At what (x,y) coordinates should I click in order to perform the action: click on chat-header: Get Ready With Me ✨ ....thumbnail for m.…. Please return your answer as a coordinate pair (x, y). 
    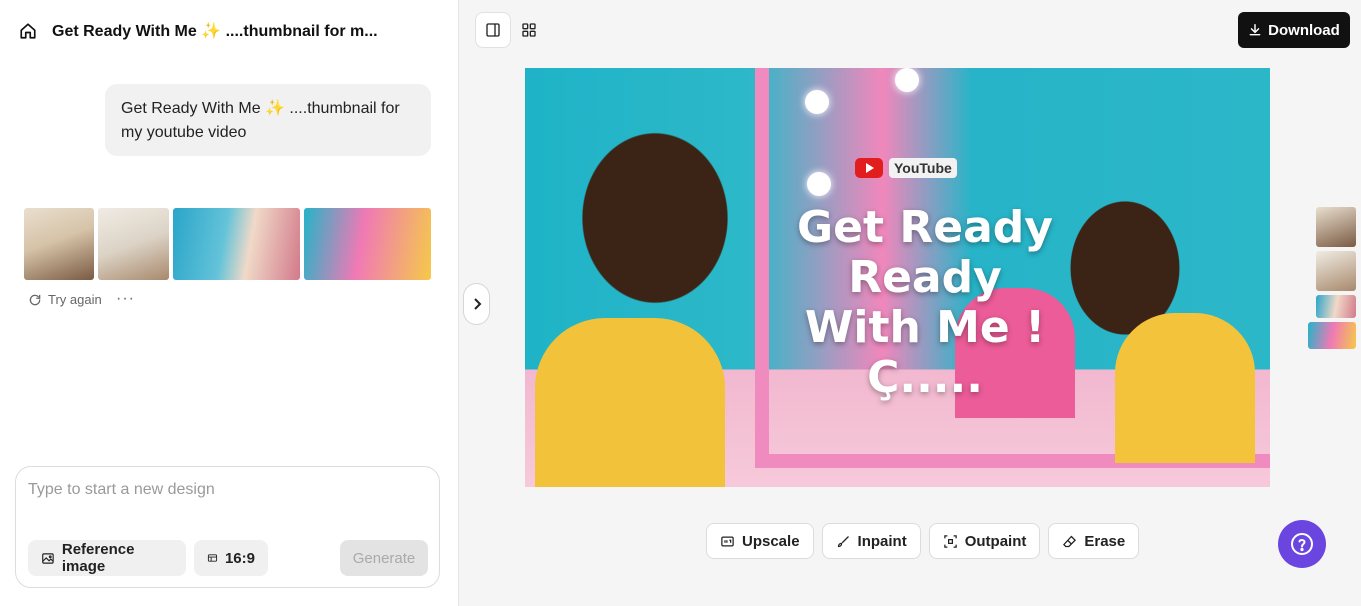
    Looking at the image, I should click on (198, 31).